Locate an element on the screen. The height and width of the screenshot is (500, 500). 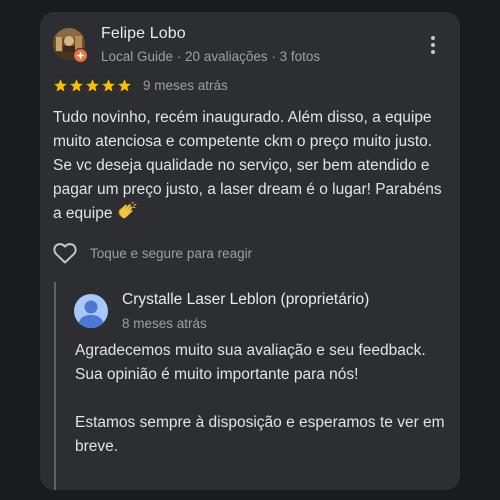
review-date: 9 meses atrás is located at coordinates (185, 85).